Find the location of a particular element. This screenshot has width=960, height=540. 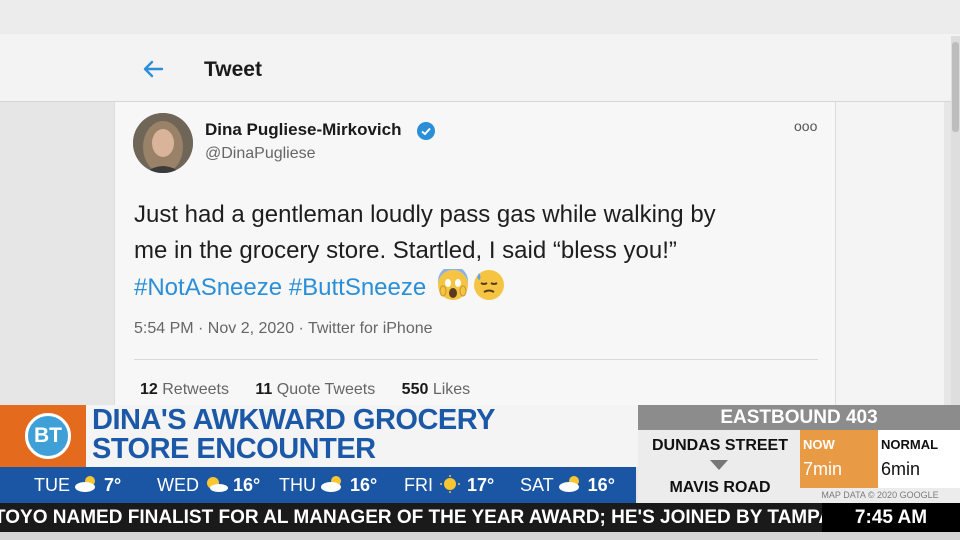

quote-tweets-stat: 11 Quote Tweets is located at coordinates (315, 389).